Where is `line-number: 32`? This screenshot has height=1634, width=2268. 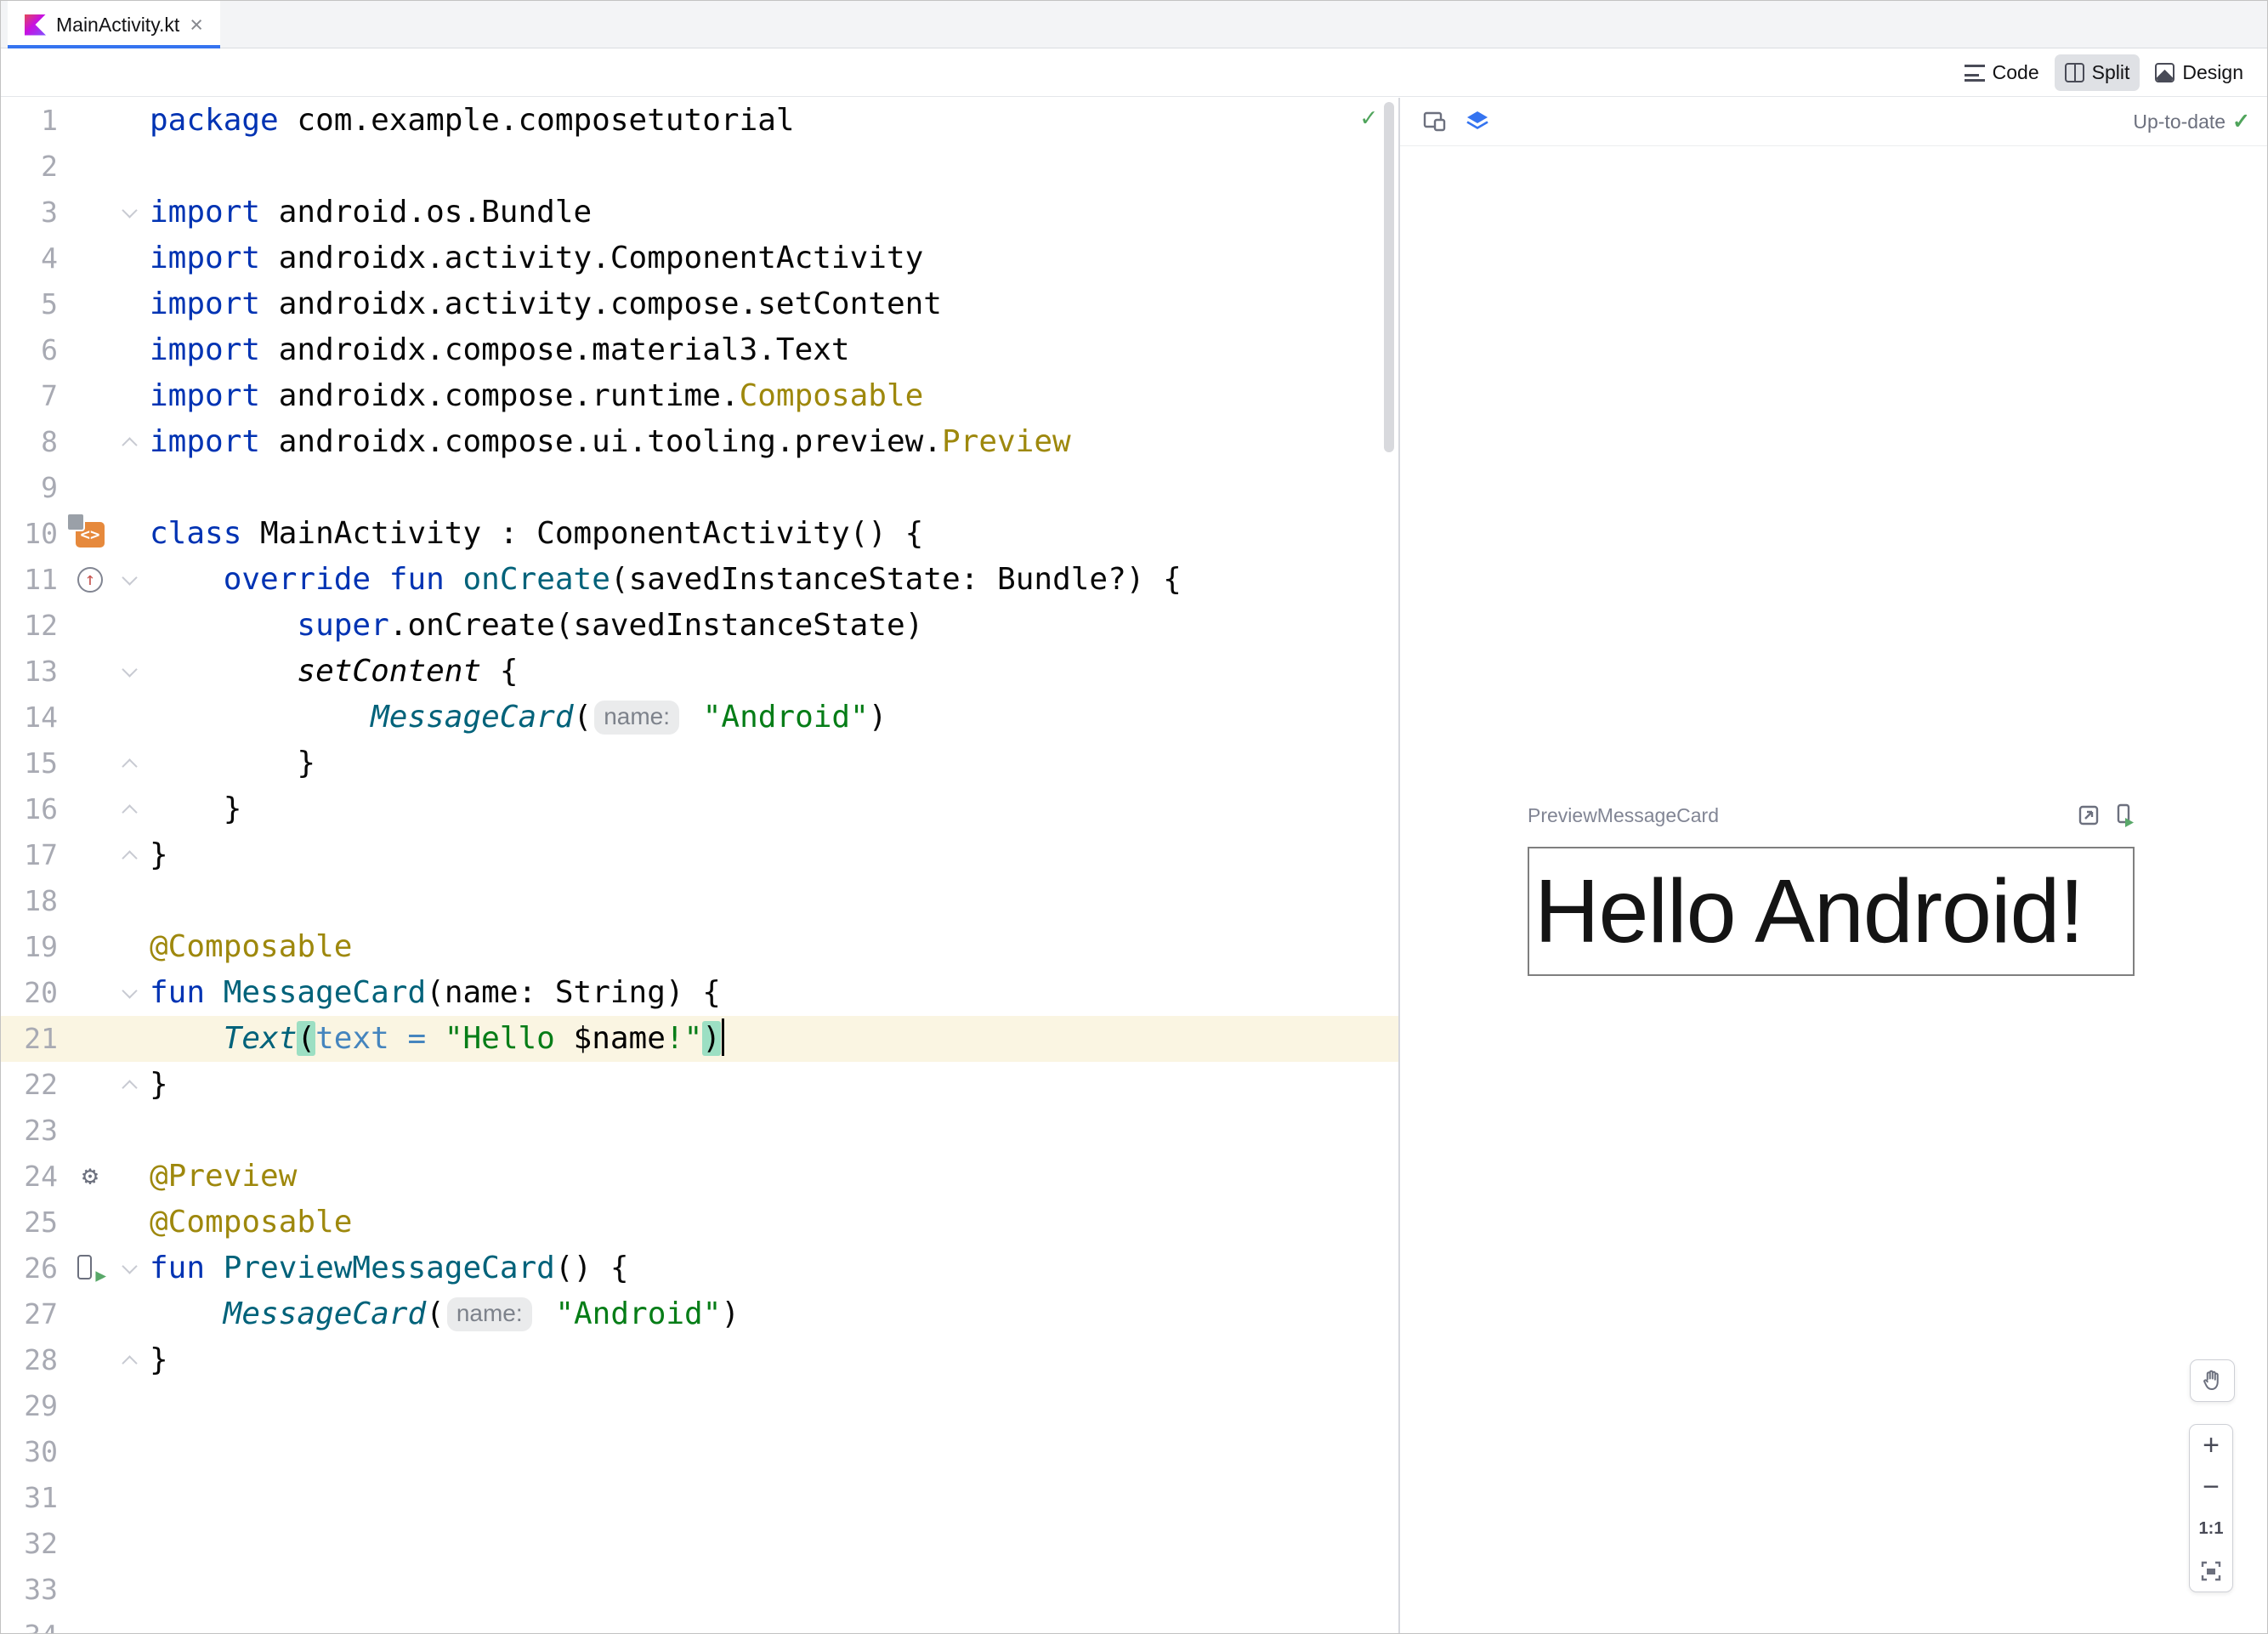
line-number: 32 is located at coordinates (33, 1544).